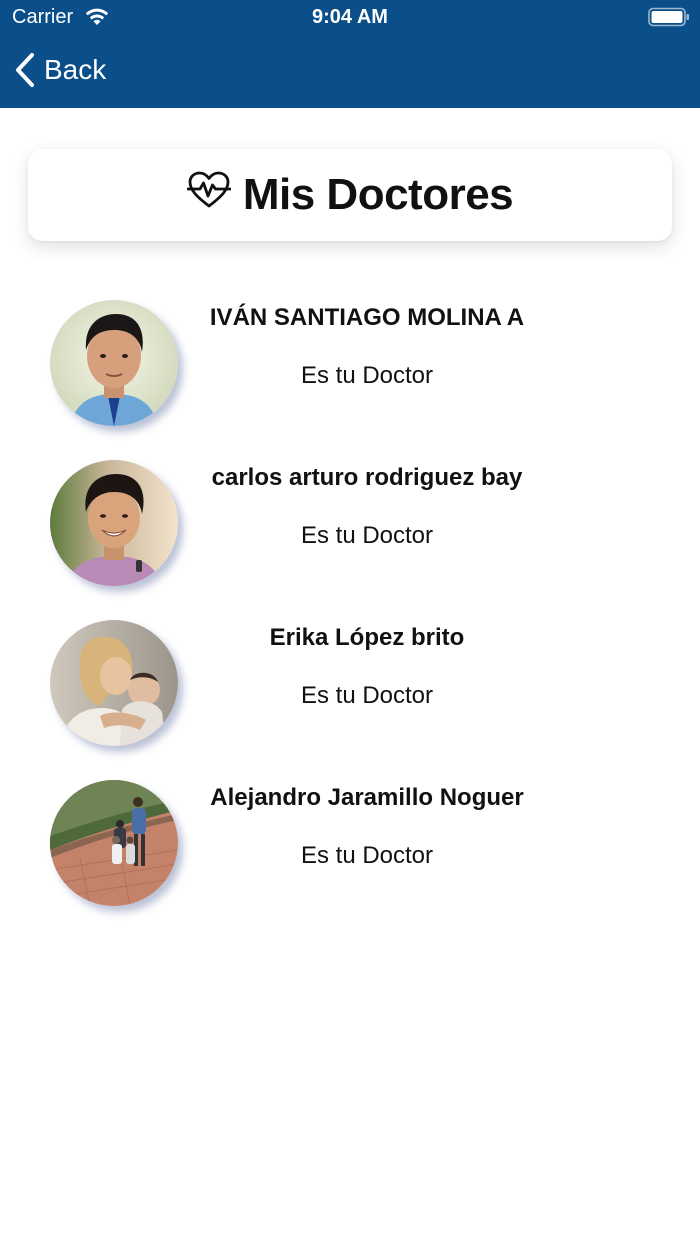 Image resolution: width=700 pixels, height=1244 pixels. What do you see at coordinates (367, 477) in the screenshot?
I see `doctor-name: carlos arturo rodriguez bay` at bounding box center [367, 477].